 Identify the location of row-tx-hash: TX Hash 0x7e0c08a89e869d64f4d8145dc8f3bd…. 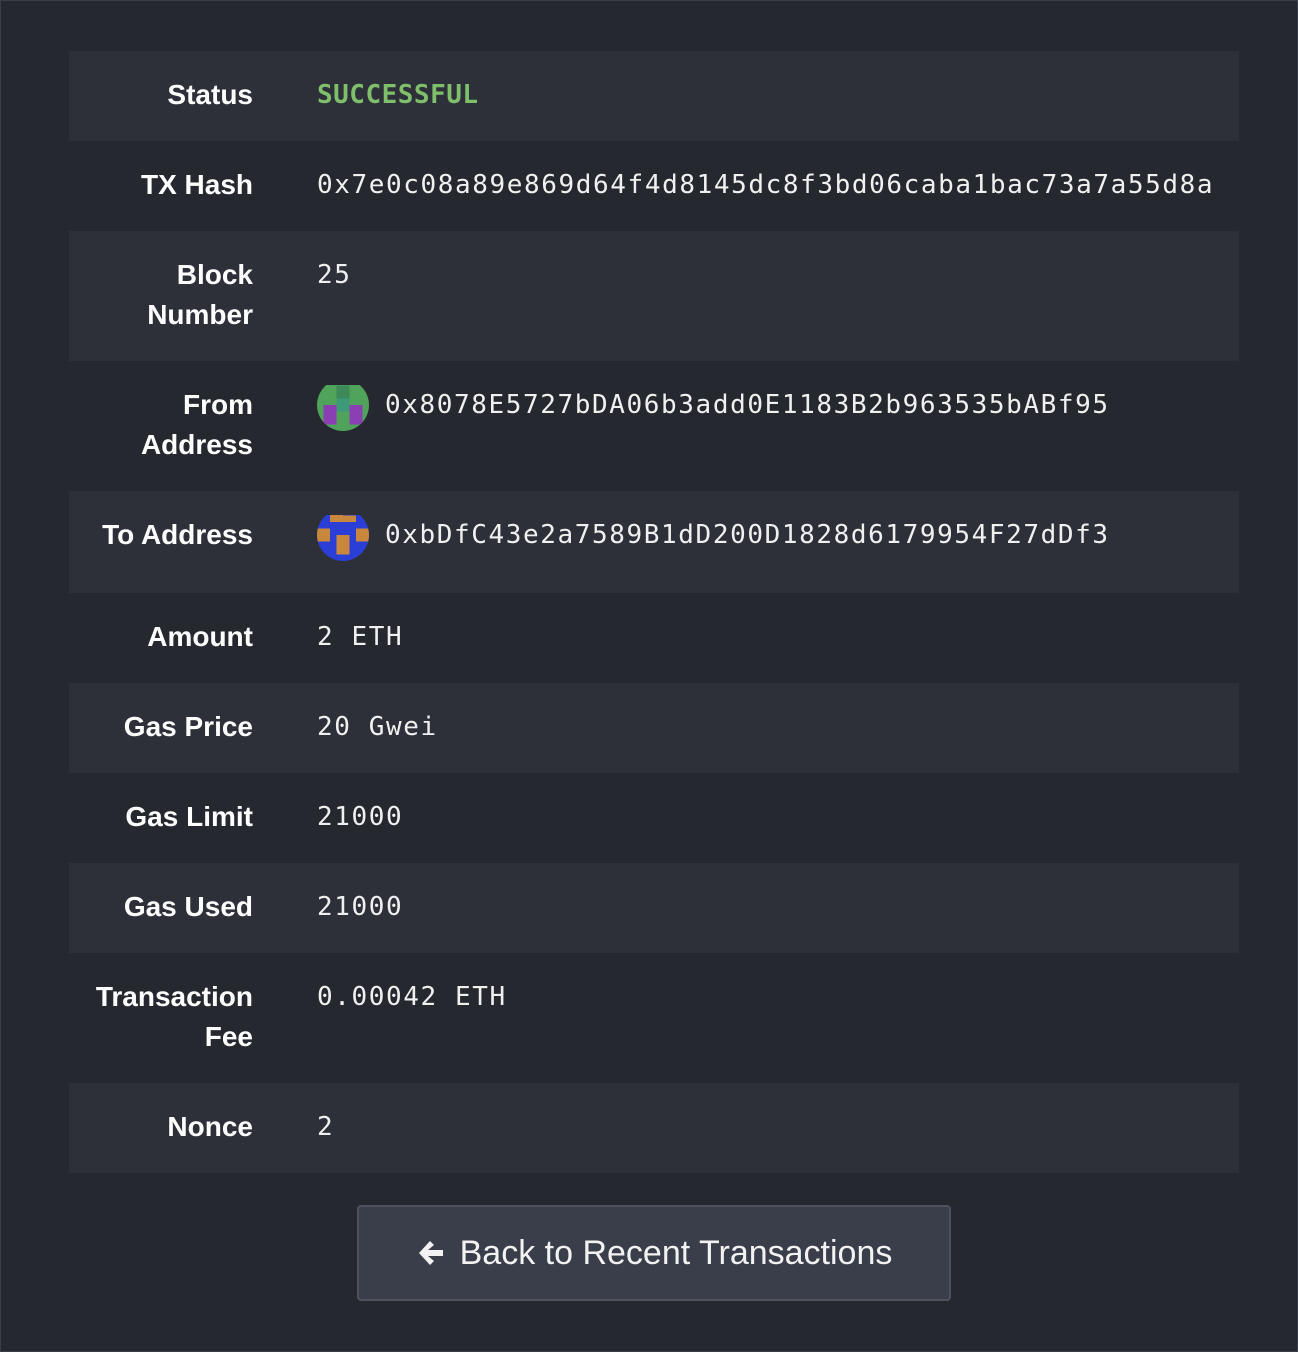
(654, 186).